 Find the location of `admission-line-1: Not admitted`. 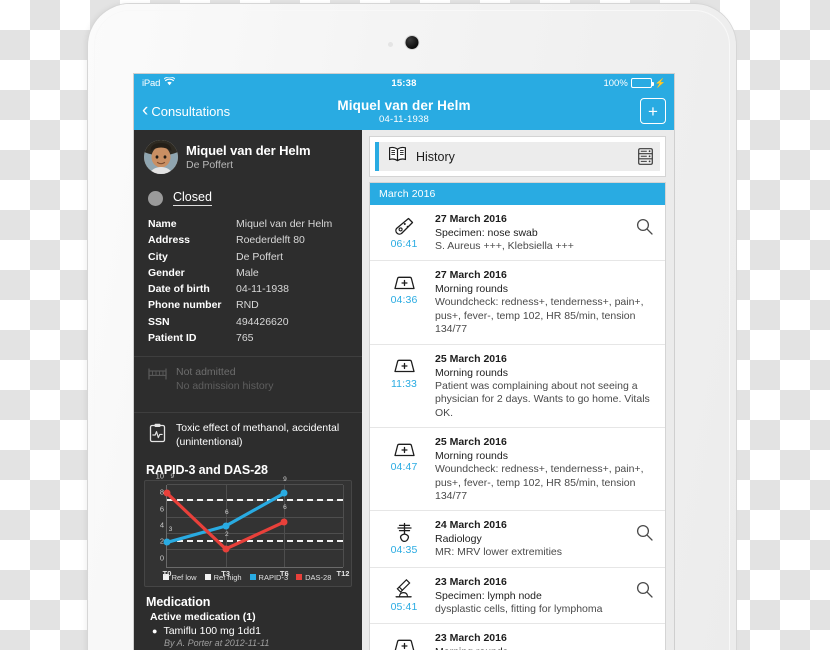

admission-line-1: Not admitted is located at coordinates (206, 372).